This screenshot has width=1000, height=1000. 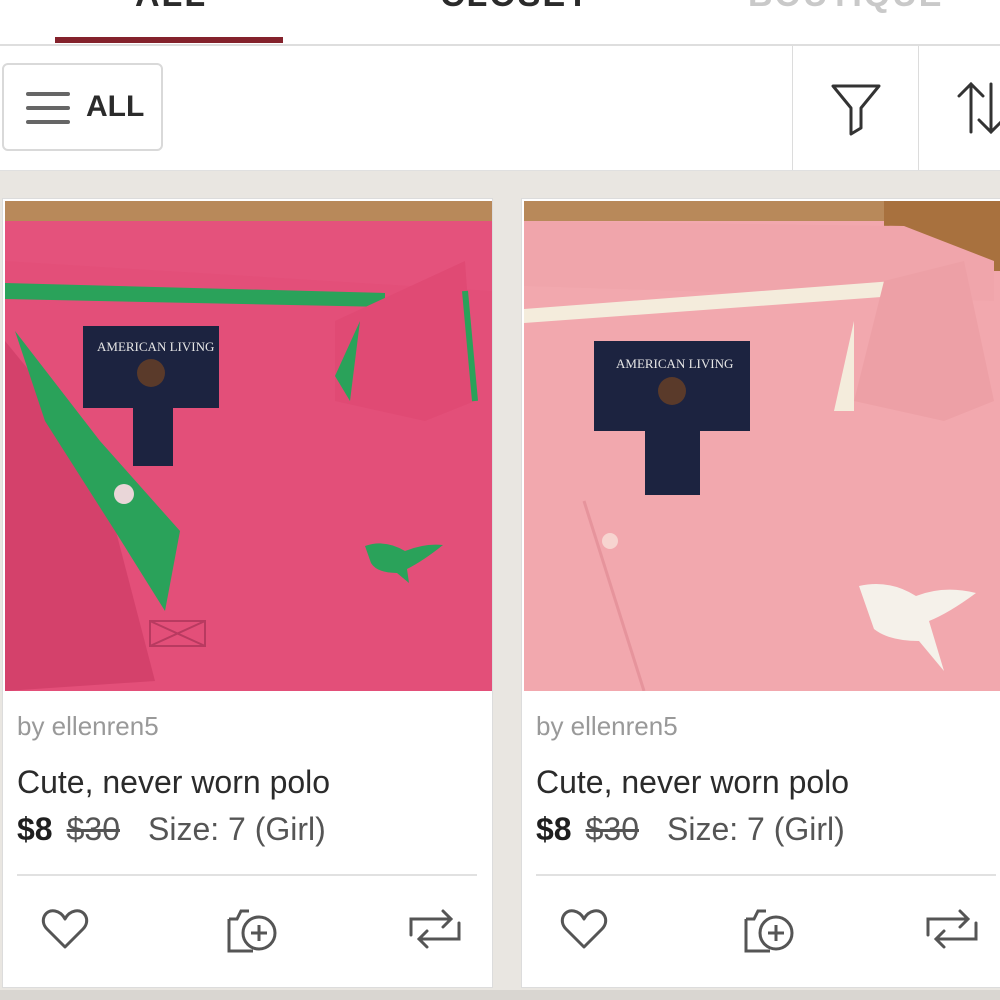 I want to click on sort-arrows-icon, so click(x=978, y=108).